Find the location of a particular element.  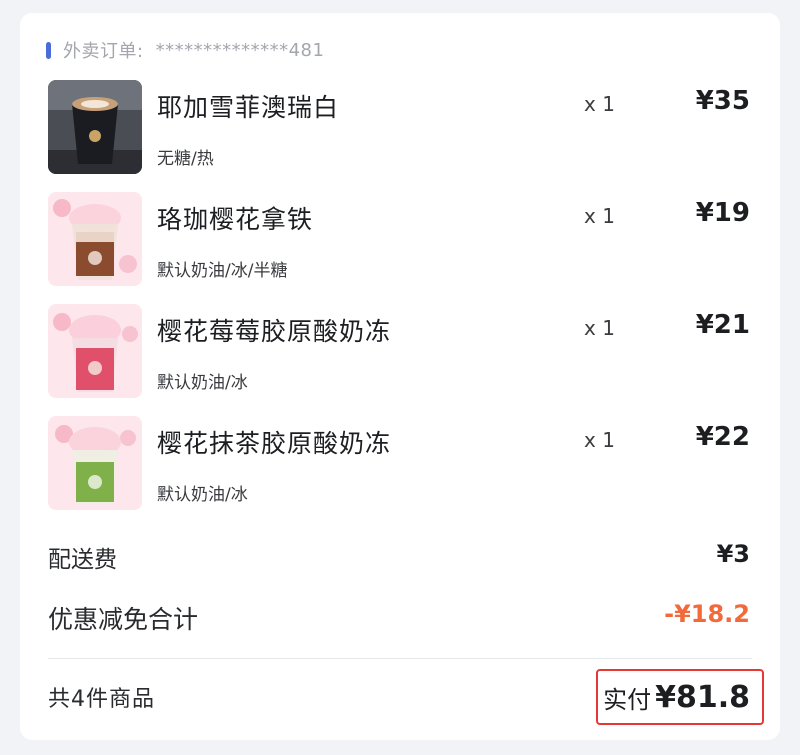

order-number: **************481 is located at coordinates (240, 50).